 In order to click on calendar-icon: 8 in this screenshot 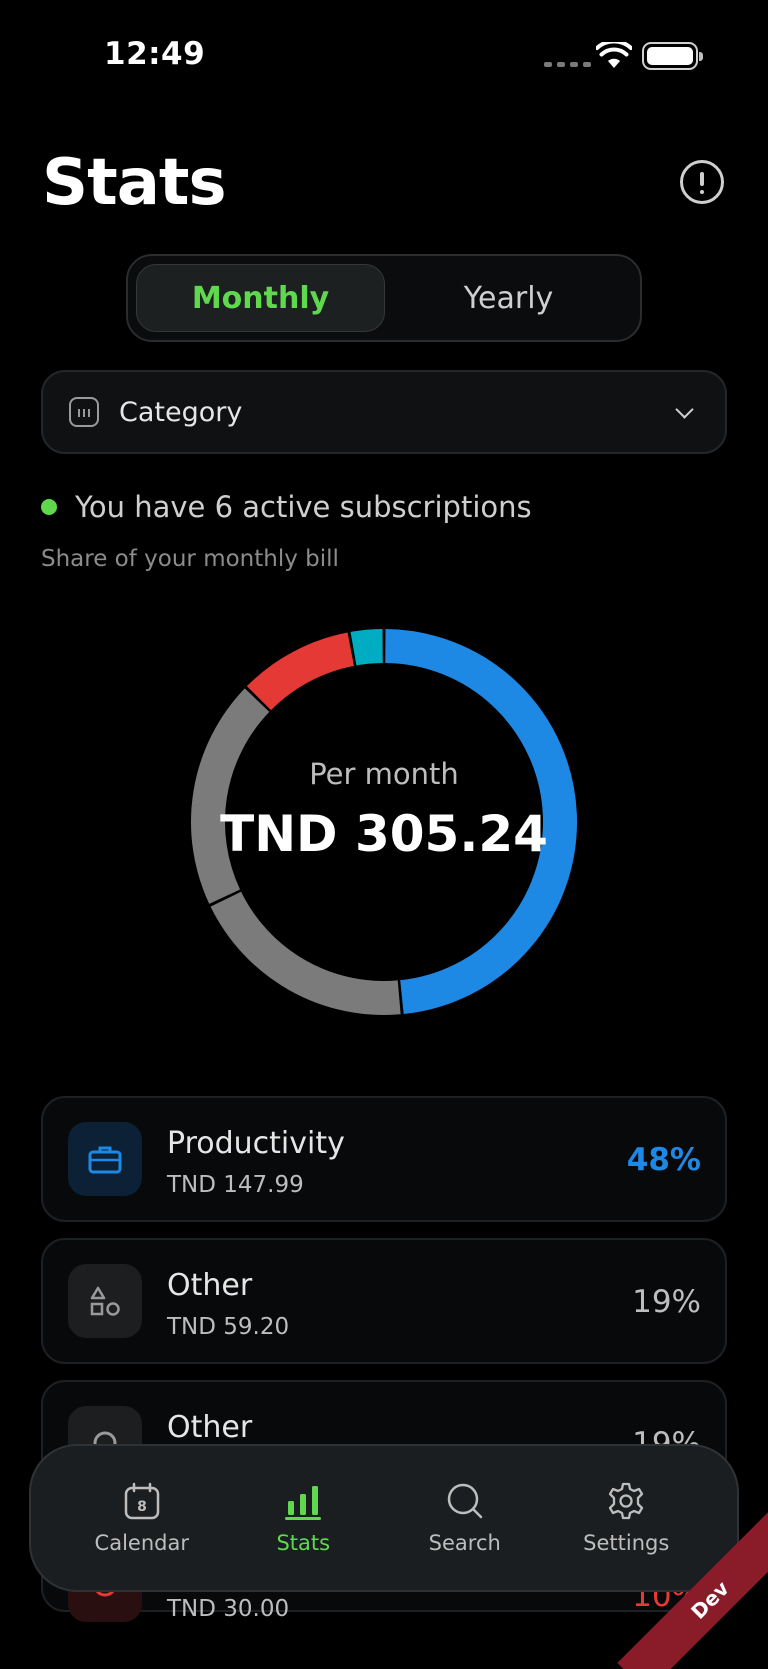, I will do `click(141, 1501)`.